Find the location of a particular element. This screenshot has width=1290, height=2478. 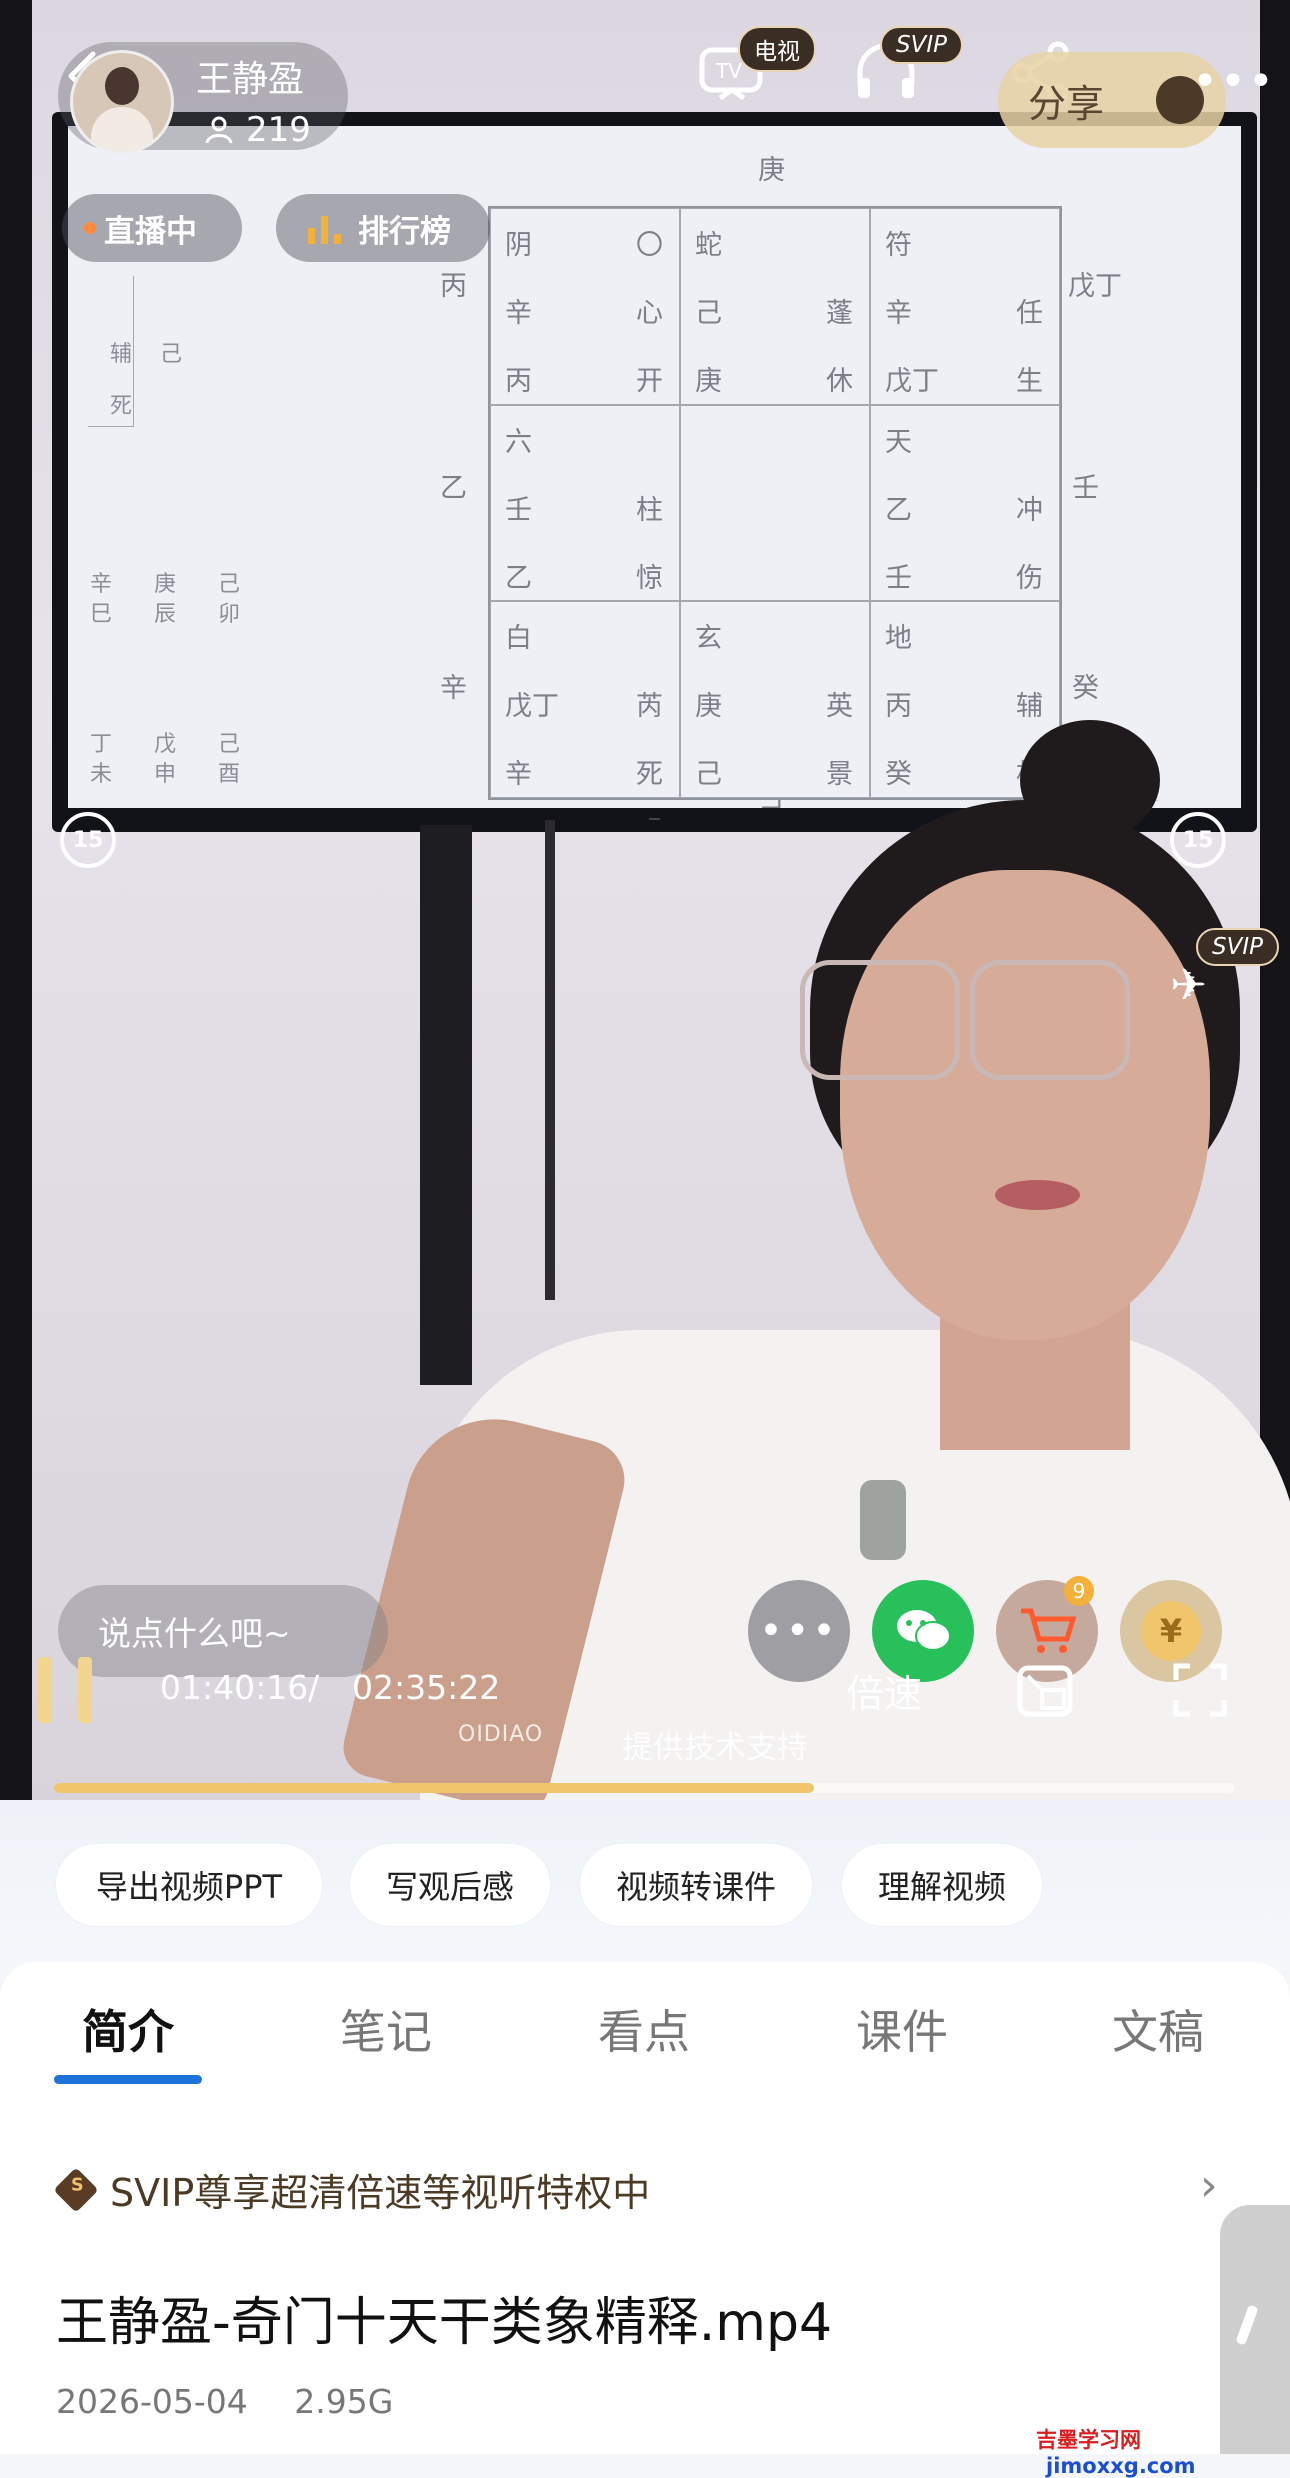

streamer-name: 王静盈 is located at coordinates (250, 79).